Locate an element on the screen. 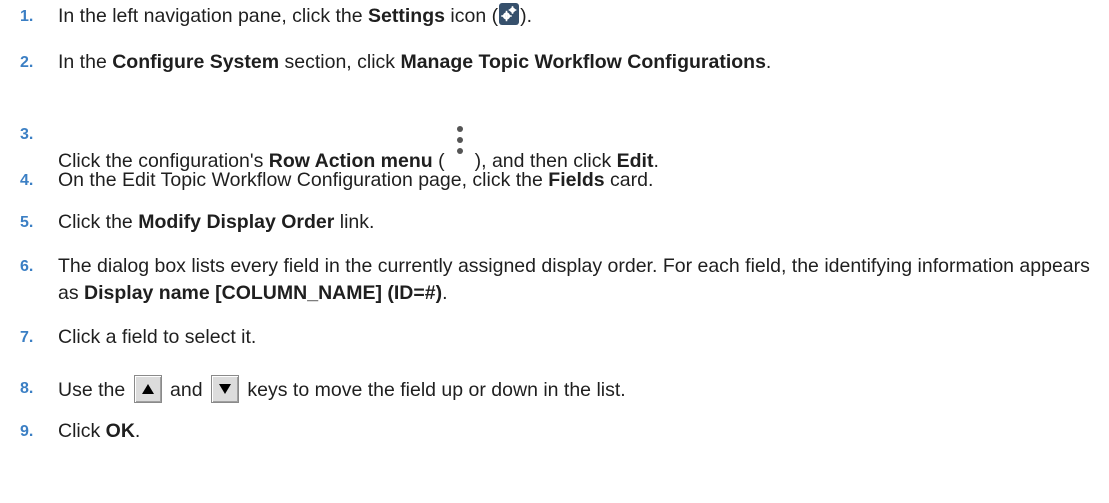 The image size is (1109, 503). step-number: 8. is located at coordinates (27, 388).